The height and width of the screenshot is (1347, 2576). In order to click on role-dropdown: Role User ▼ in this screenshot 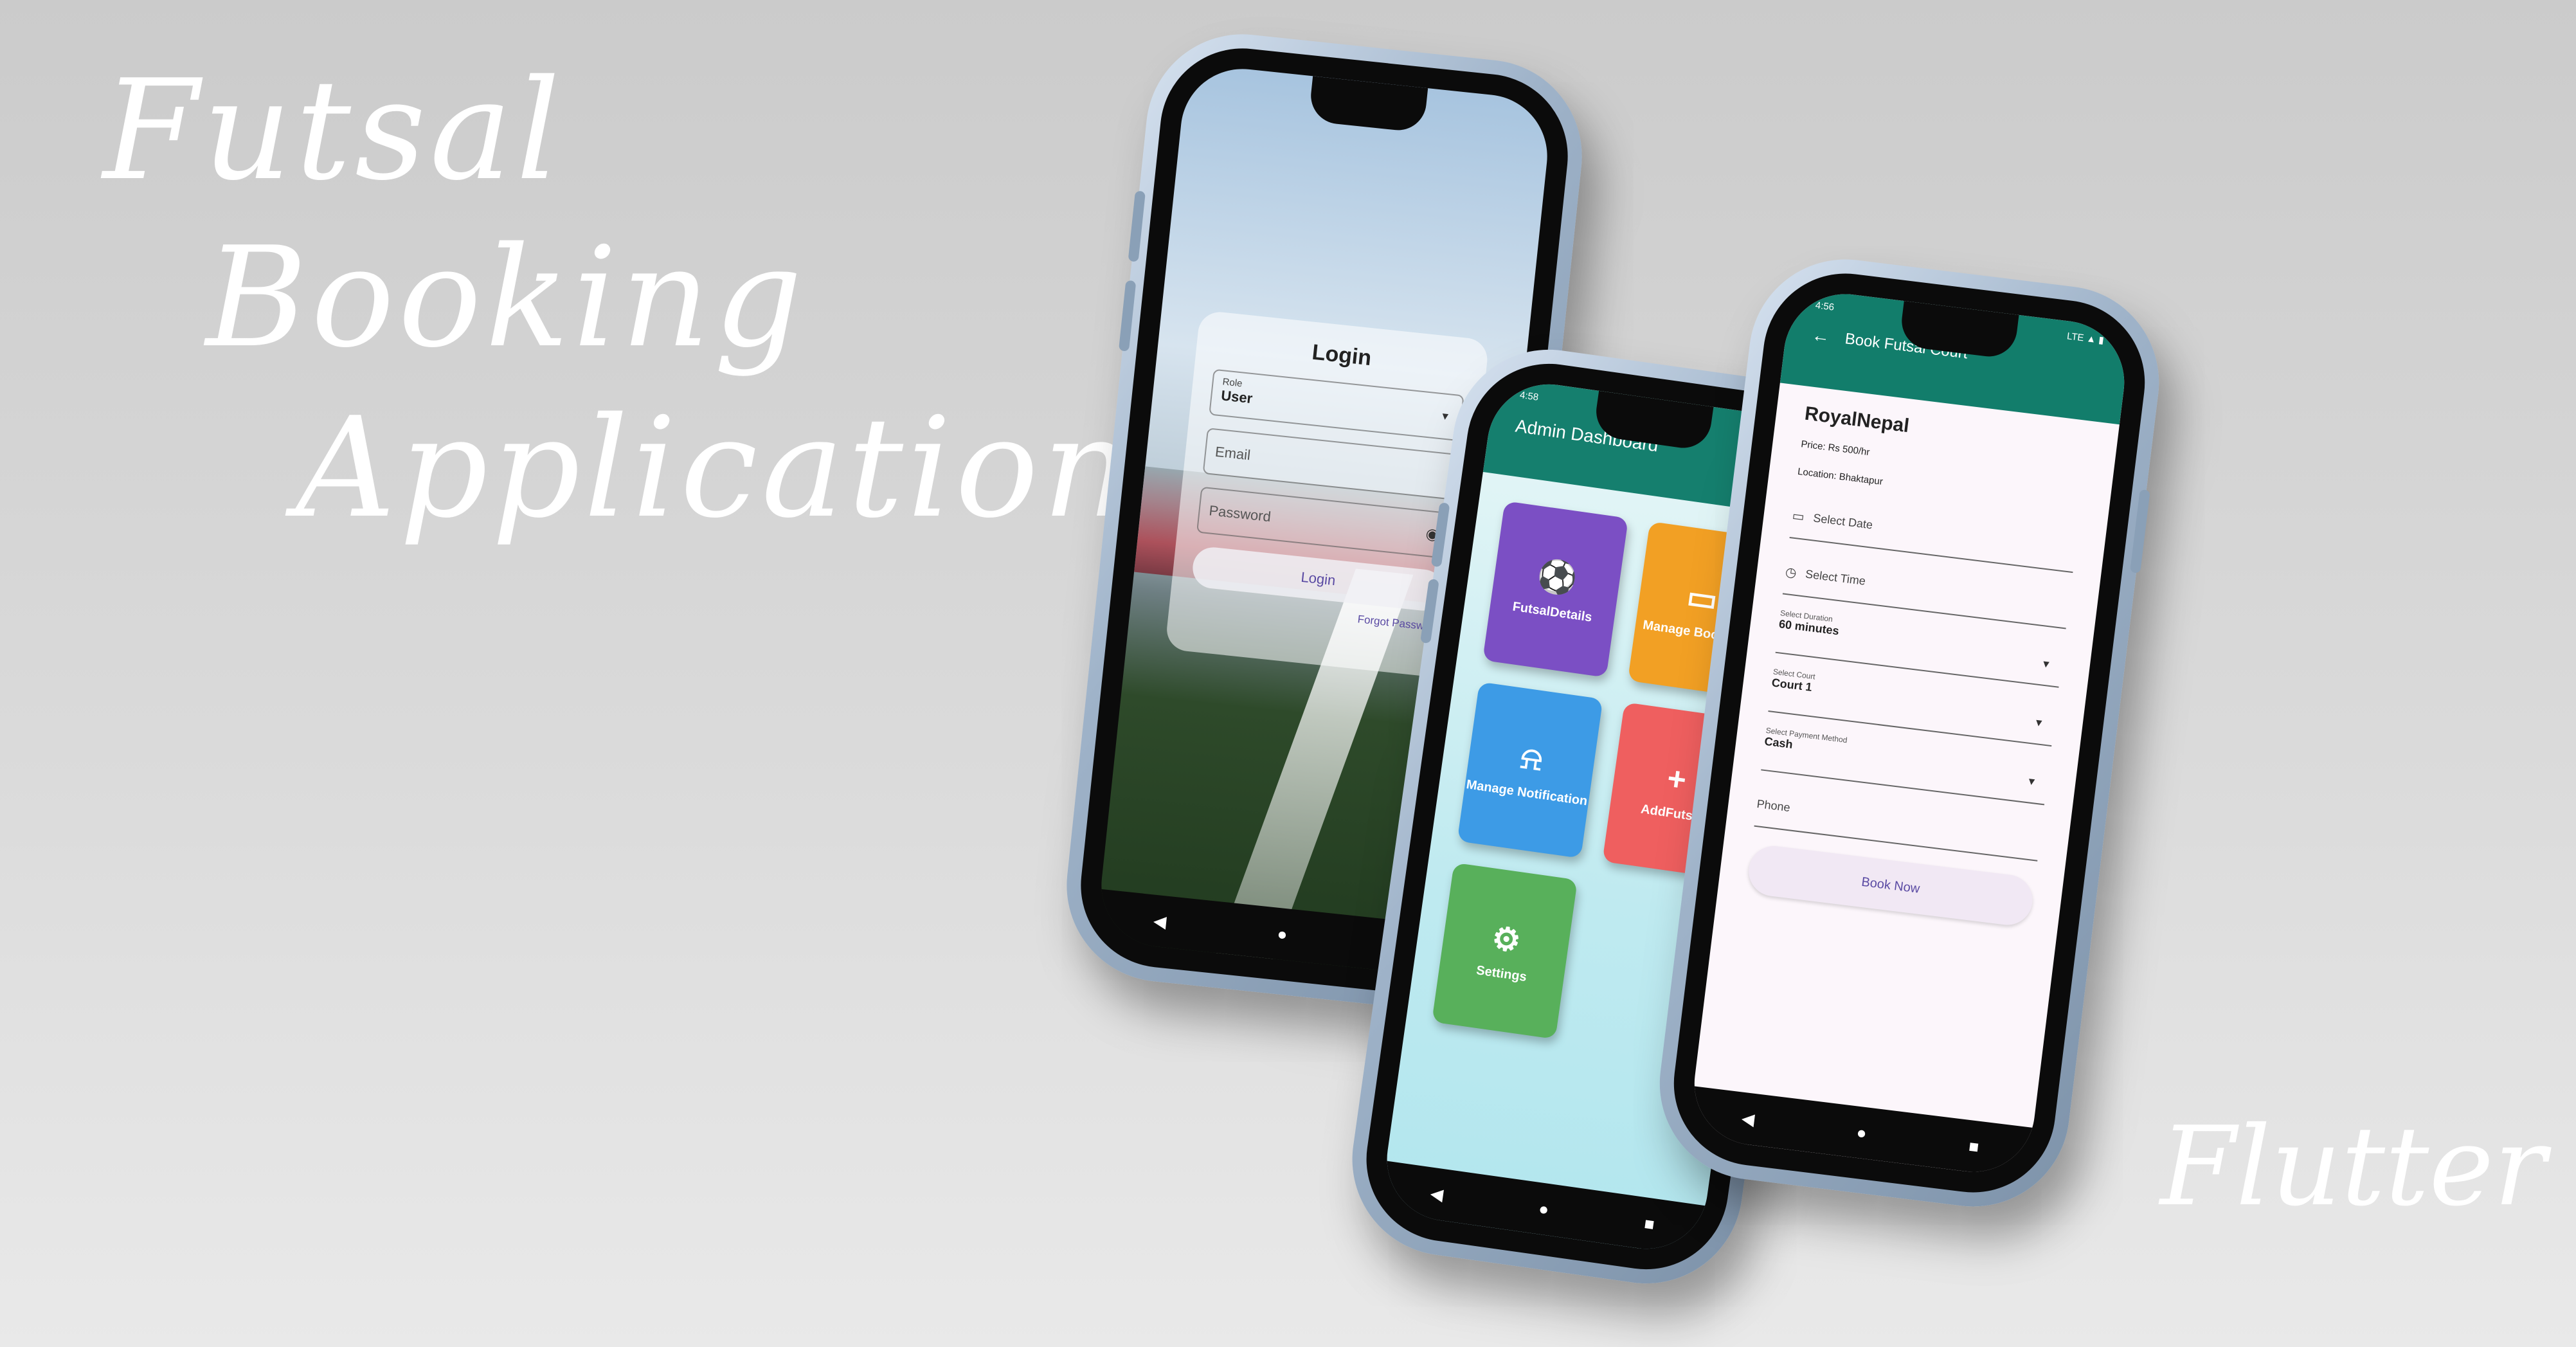, I will do `click(1336, 405)`.